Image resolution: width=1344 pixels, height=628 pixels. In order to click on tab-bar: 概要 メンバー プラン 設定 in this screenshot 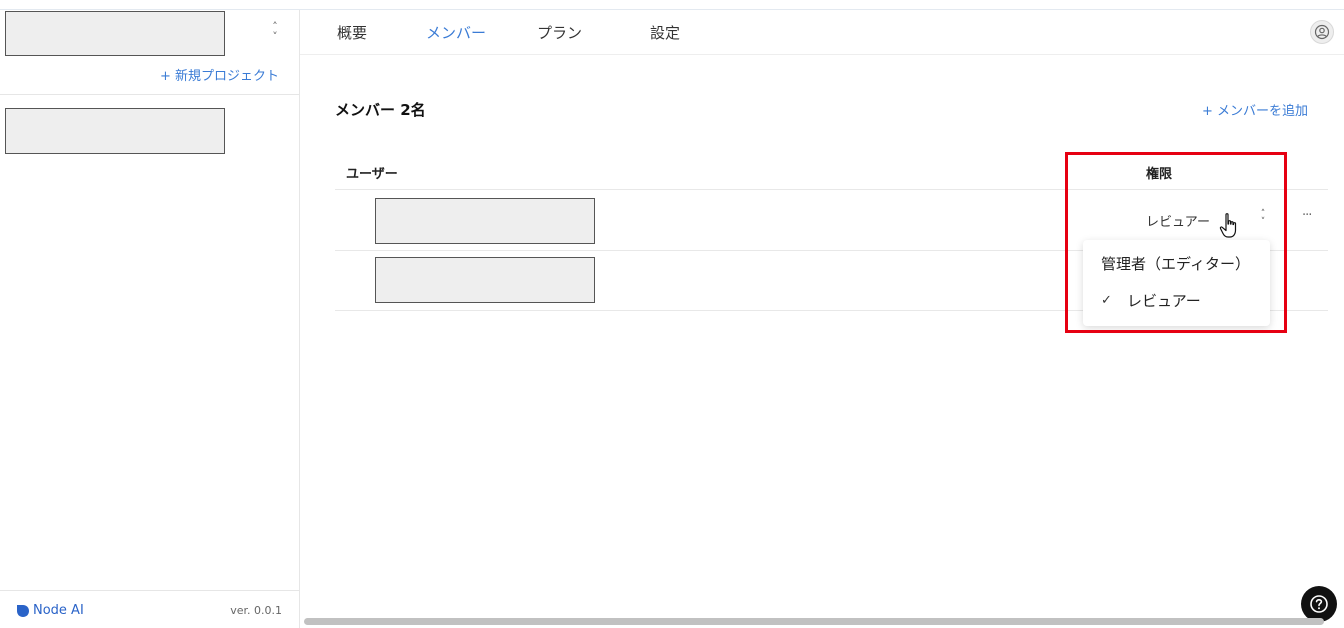, I will do `click(822, 32)`.